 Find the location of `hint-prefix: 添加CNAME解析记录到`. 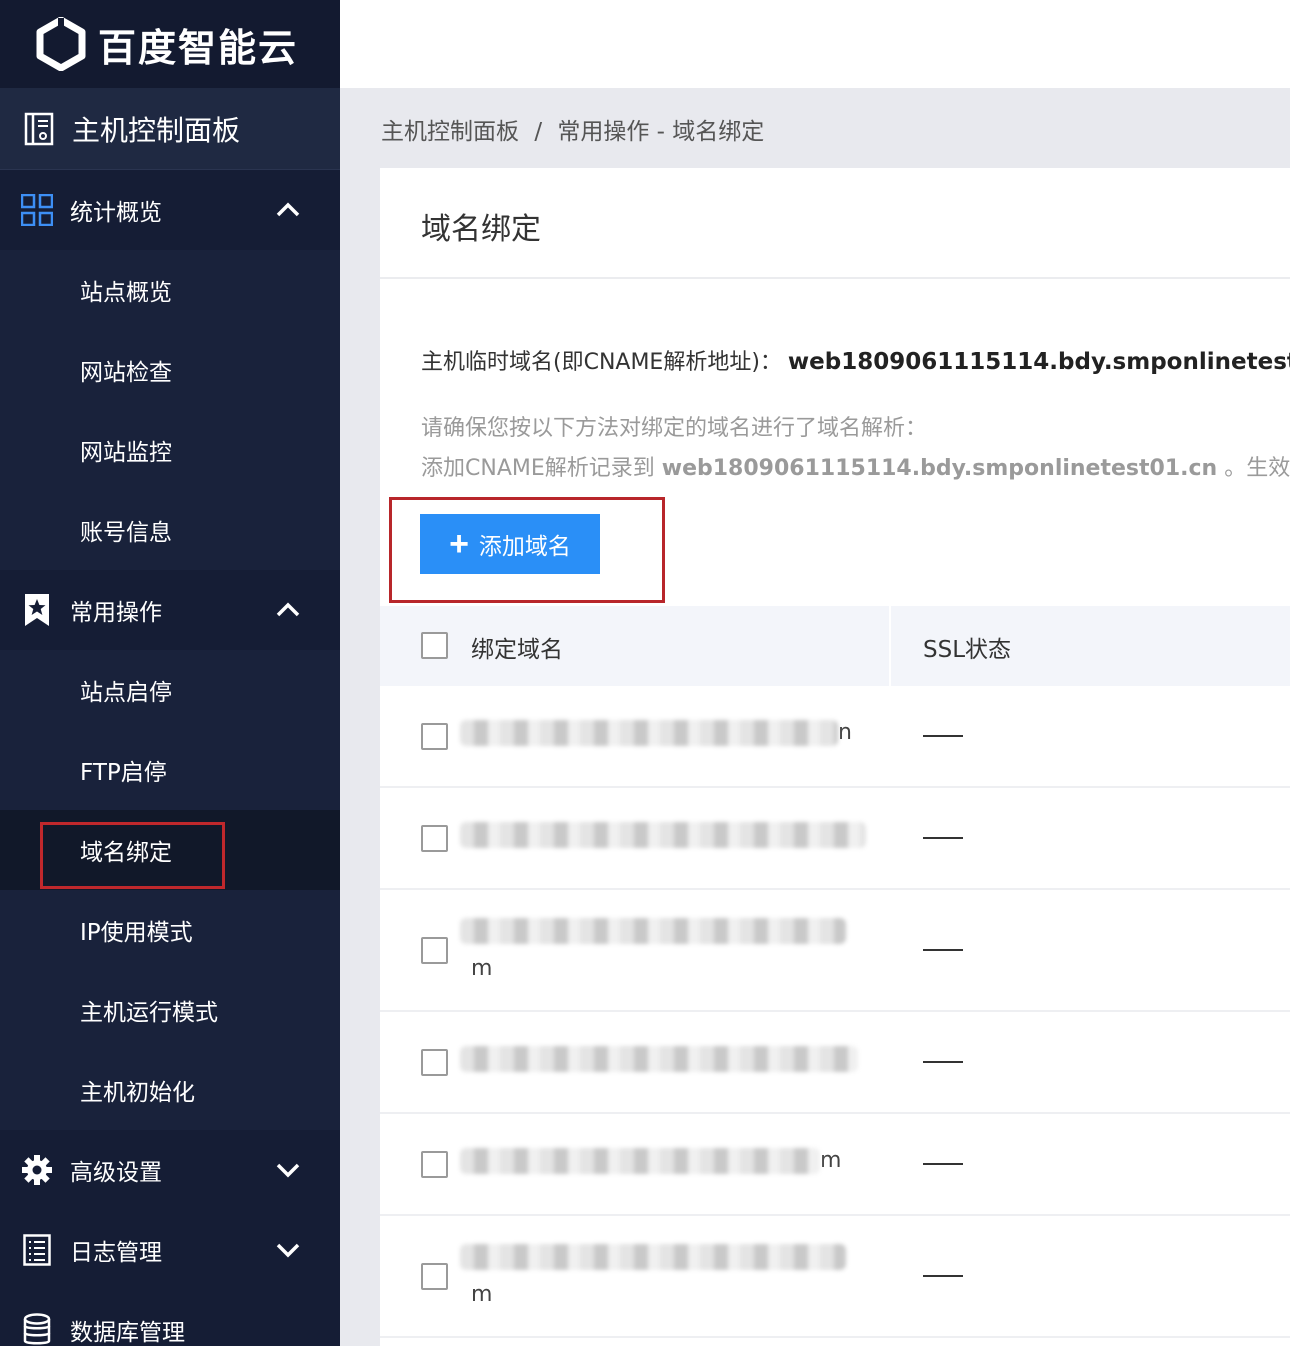

hint-prefix: 添加CNAME解析记录到 is located at coordinates (541, 468).